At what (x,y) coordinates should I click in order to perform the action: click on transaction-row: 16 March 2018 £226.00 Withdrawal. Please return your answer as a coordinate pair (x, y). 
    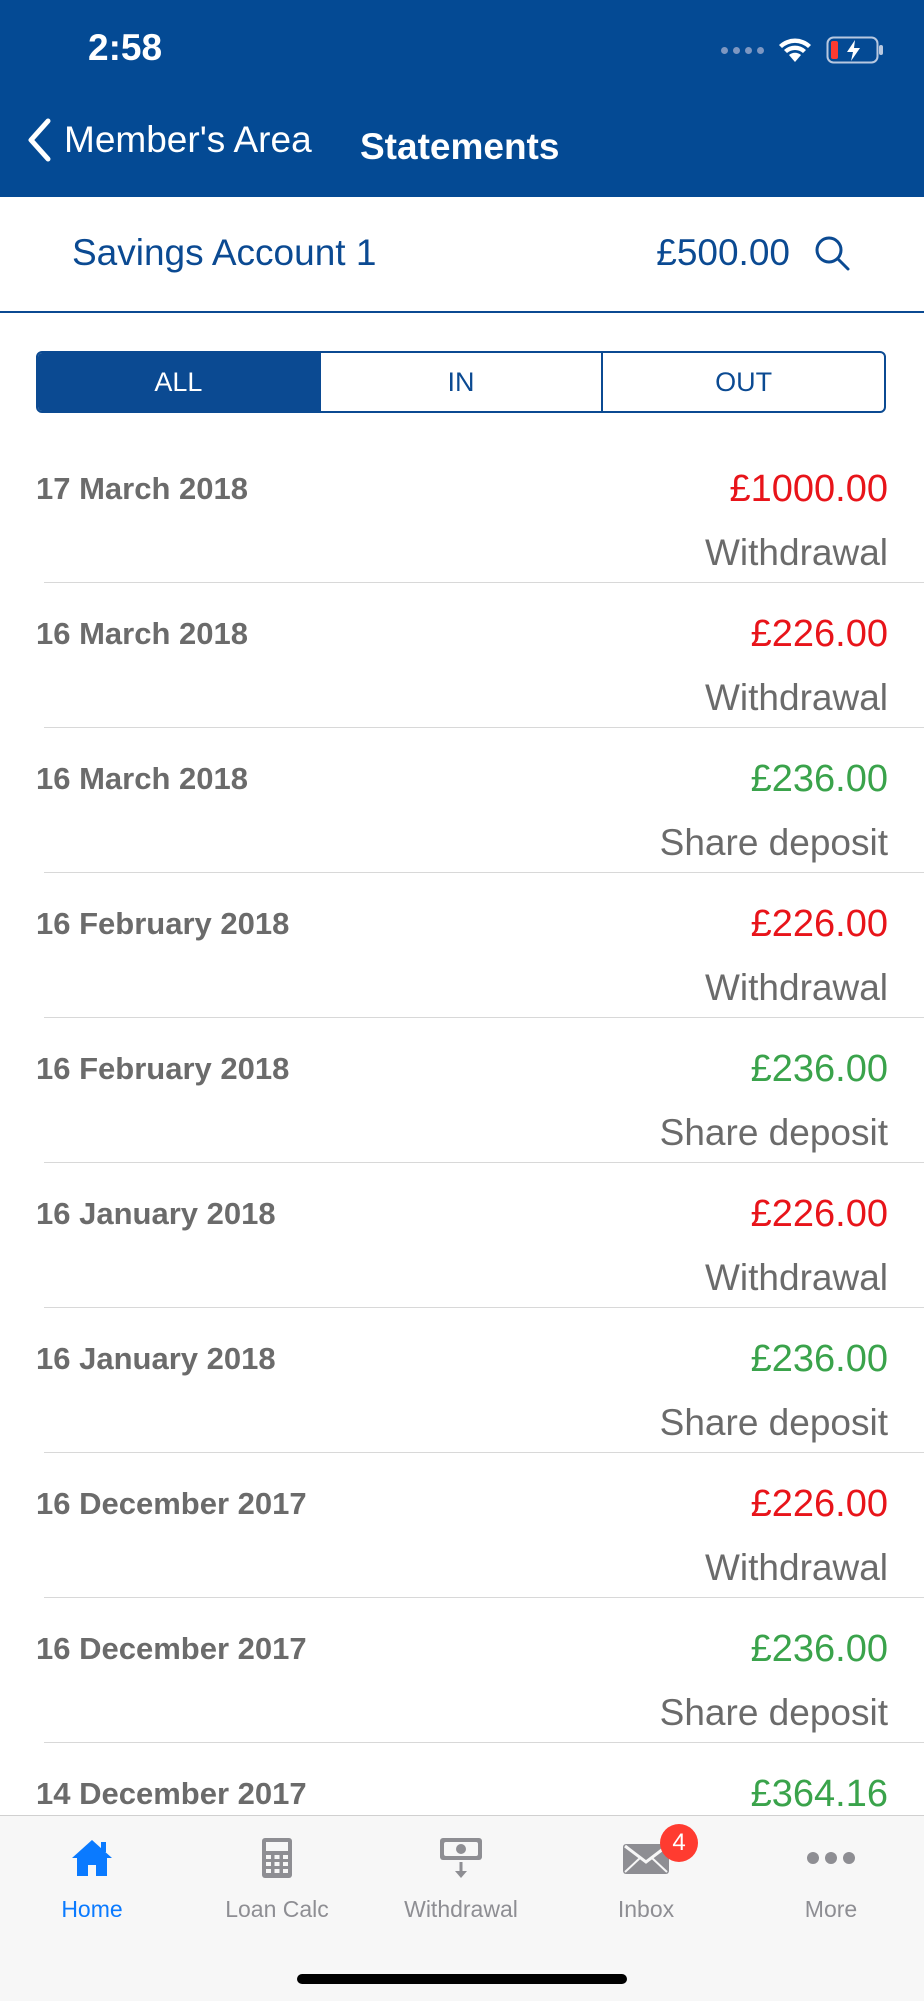
    Looking at the image, I should click on (462, 655).